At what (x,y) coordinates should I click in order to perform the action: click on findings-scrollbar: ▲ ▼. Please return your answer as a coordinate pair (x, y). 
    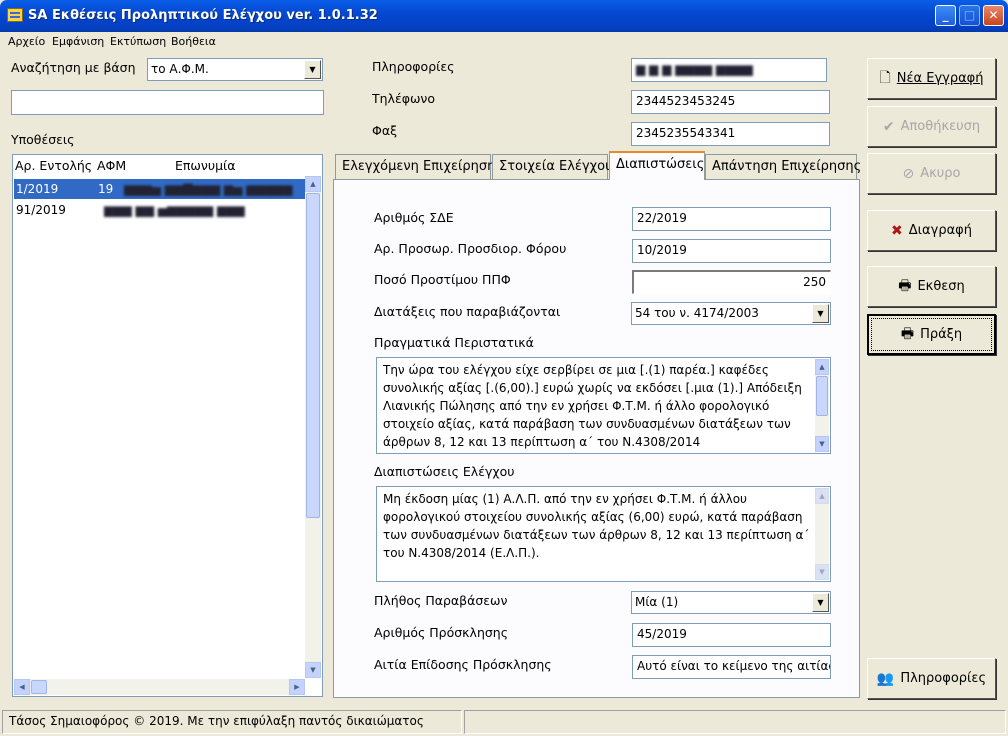
    Looking at the image, I should click on (822, 534).